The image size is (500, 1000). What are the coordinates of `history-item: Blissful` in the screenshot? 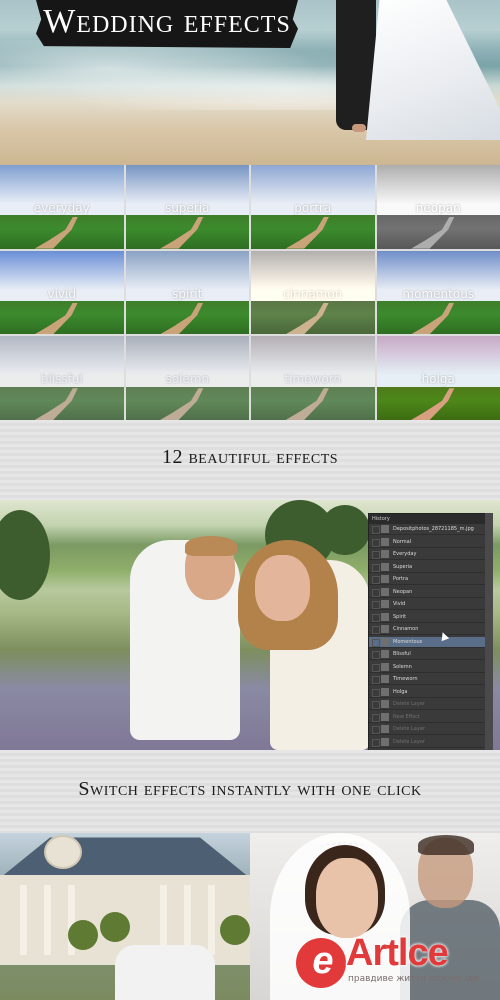 It's located at (427, 654).